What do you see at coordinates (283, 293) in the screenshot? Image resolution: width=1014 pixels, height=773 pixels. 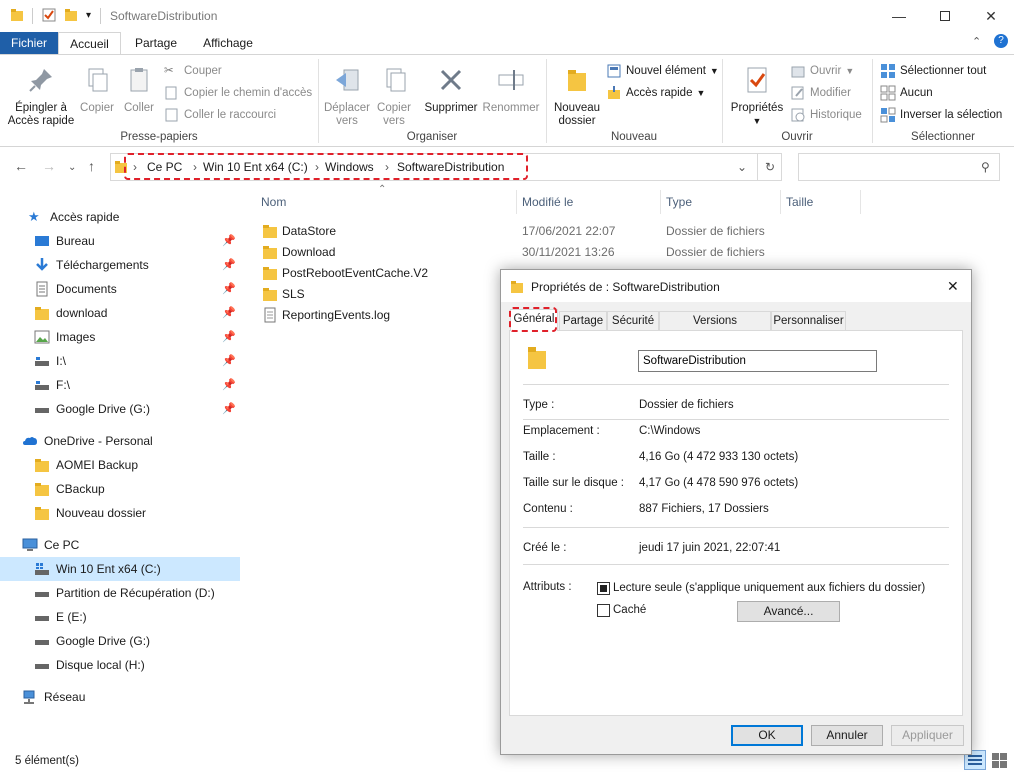 I see `table-row: SLS` at bounding box center [283, 293].